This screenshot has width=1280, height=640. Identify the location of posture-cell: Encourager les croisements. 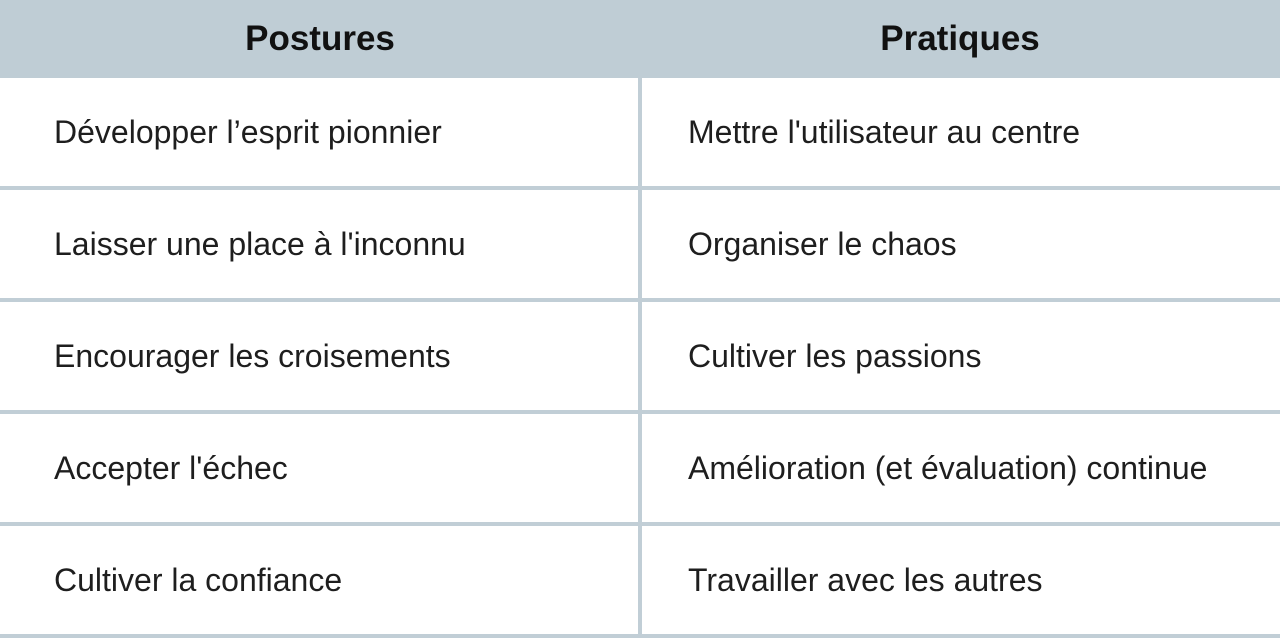
(321, 356).